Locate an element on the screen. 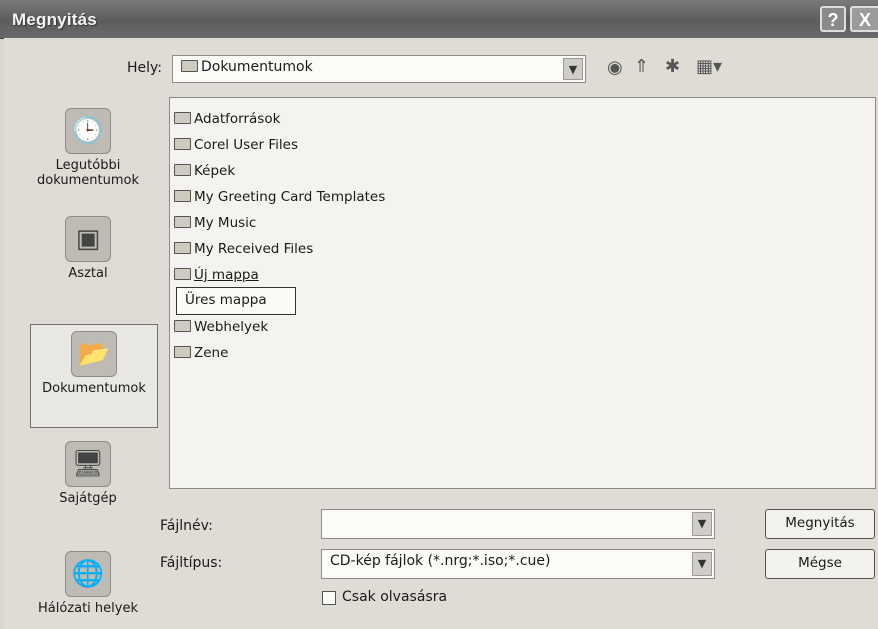 This screenshot has height=629, width=878. list-item: My Music is located at coordinates (215, 223).